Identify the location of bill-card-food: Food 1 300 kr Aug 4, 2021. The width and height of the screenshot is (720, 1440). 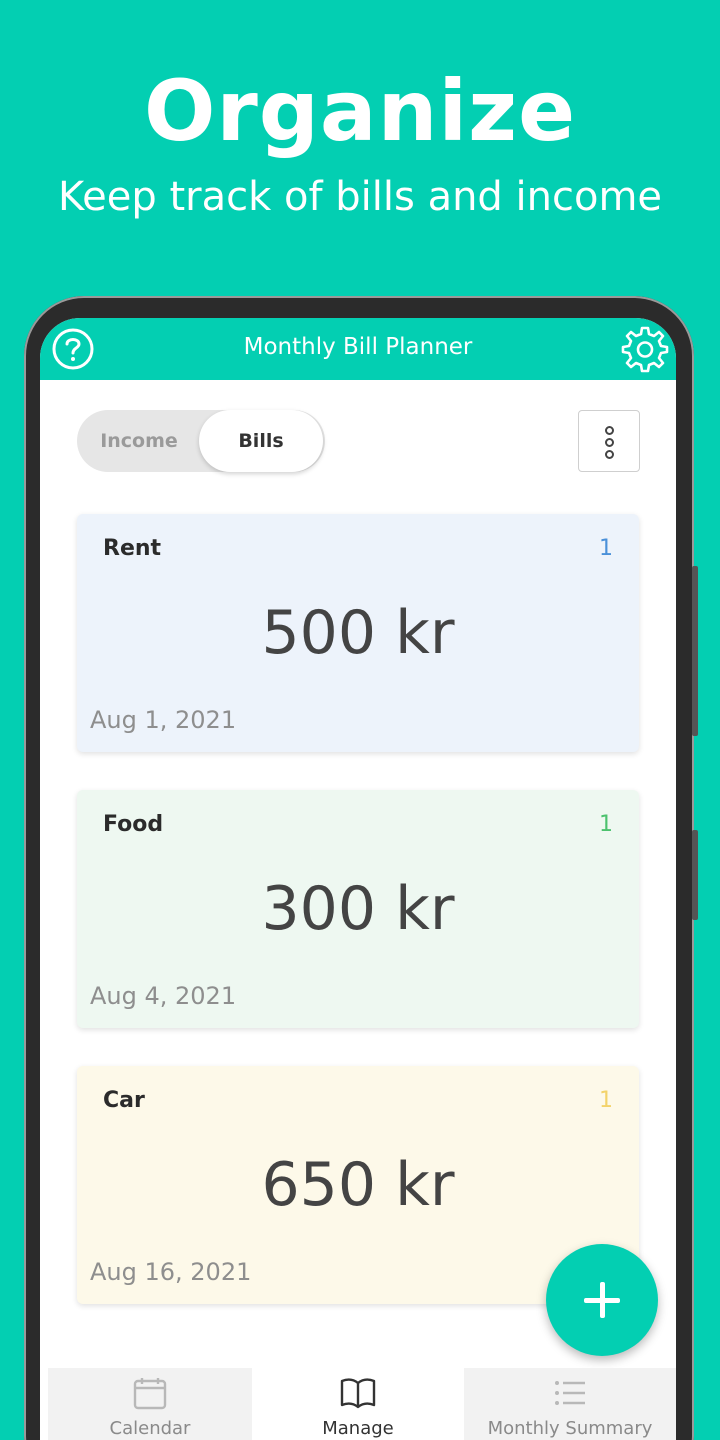
(358, 909).